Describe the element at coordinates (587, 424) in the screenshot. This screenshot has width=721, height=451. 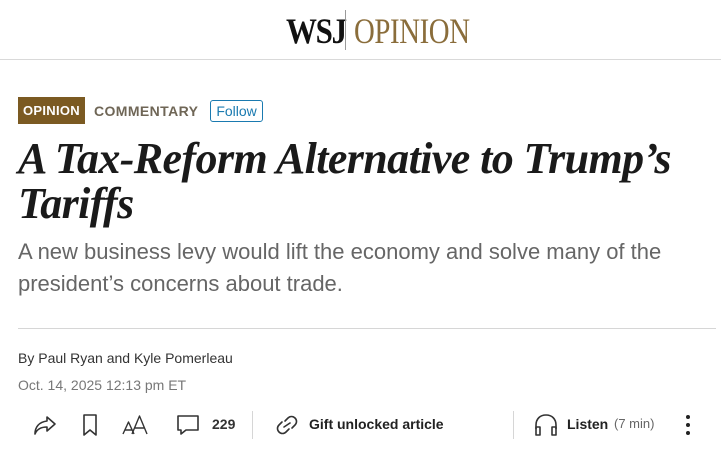
I see `listen-button: Listen` at that location.